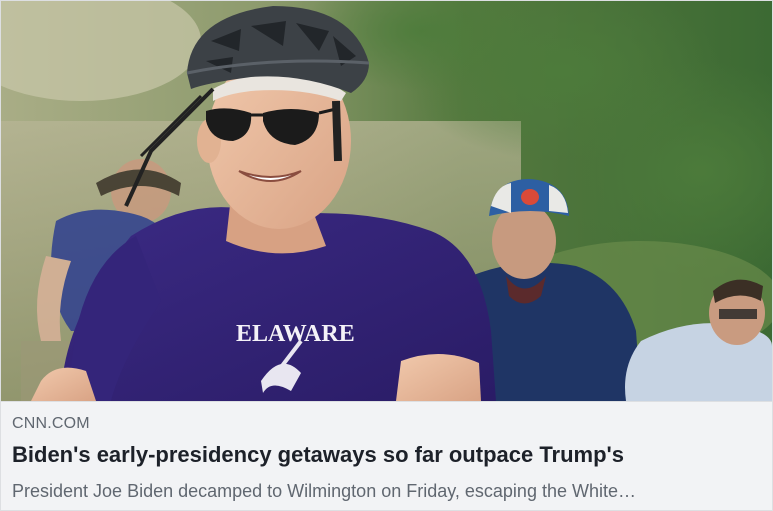 This screenshot has width=773, height=511. I want to click on source-domain: CNN.COM, so click(51, 423).